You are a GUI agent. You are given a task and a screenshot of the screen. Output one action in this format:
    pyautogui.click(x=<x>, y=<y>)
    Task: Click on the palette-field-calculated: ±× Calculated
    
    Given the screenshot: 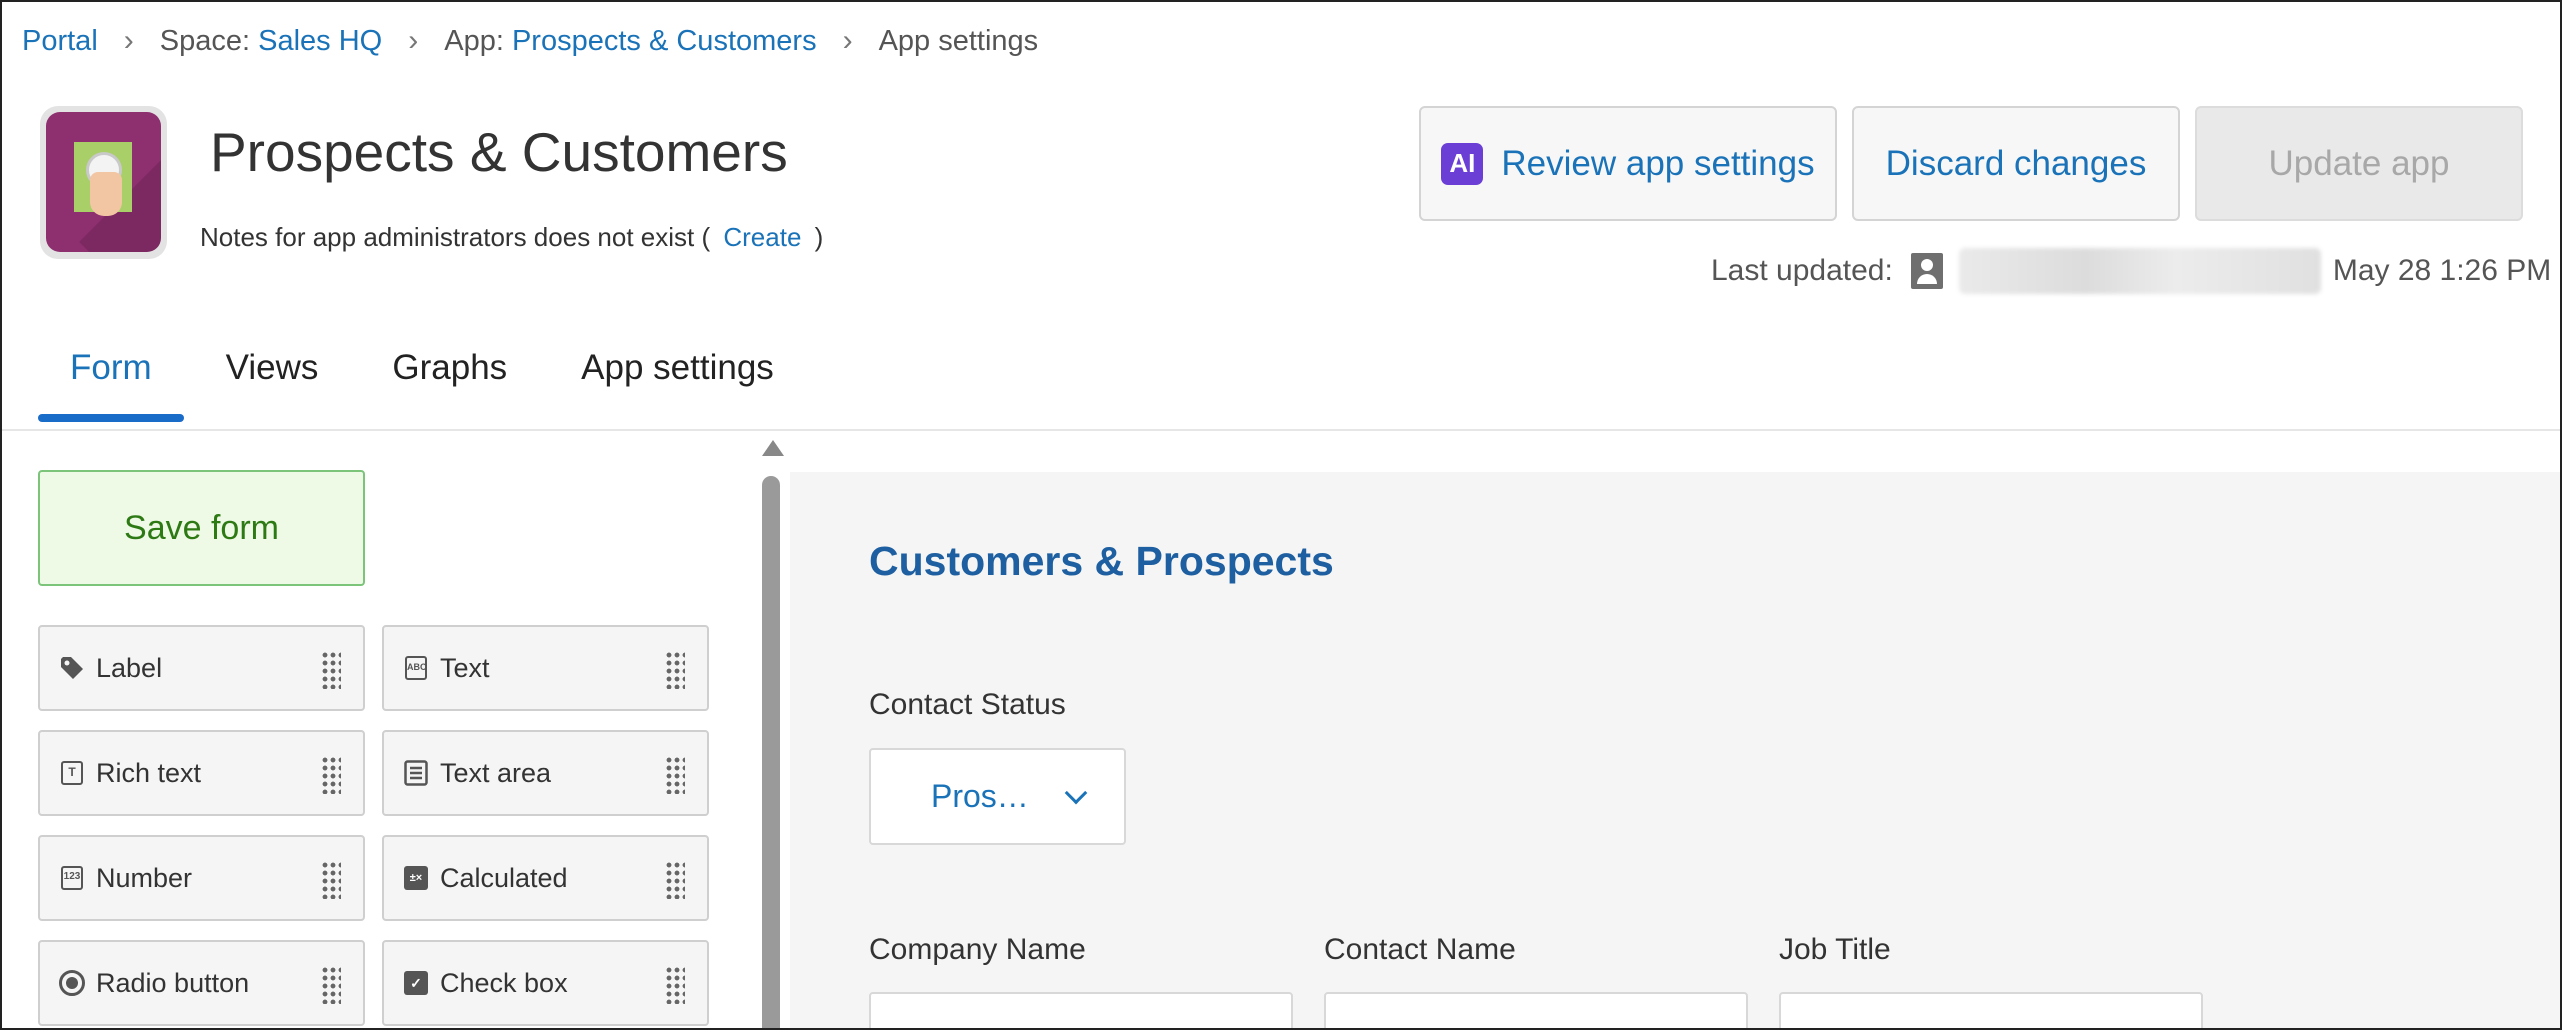 What is the action you would take?
    pyautogui.click(x=545, y=878)
    